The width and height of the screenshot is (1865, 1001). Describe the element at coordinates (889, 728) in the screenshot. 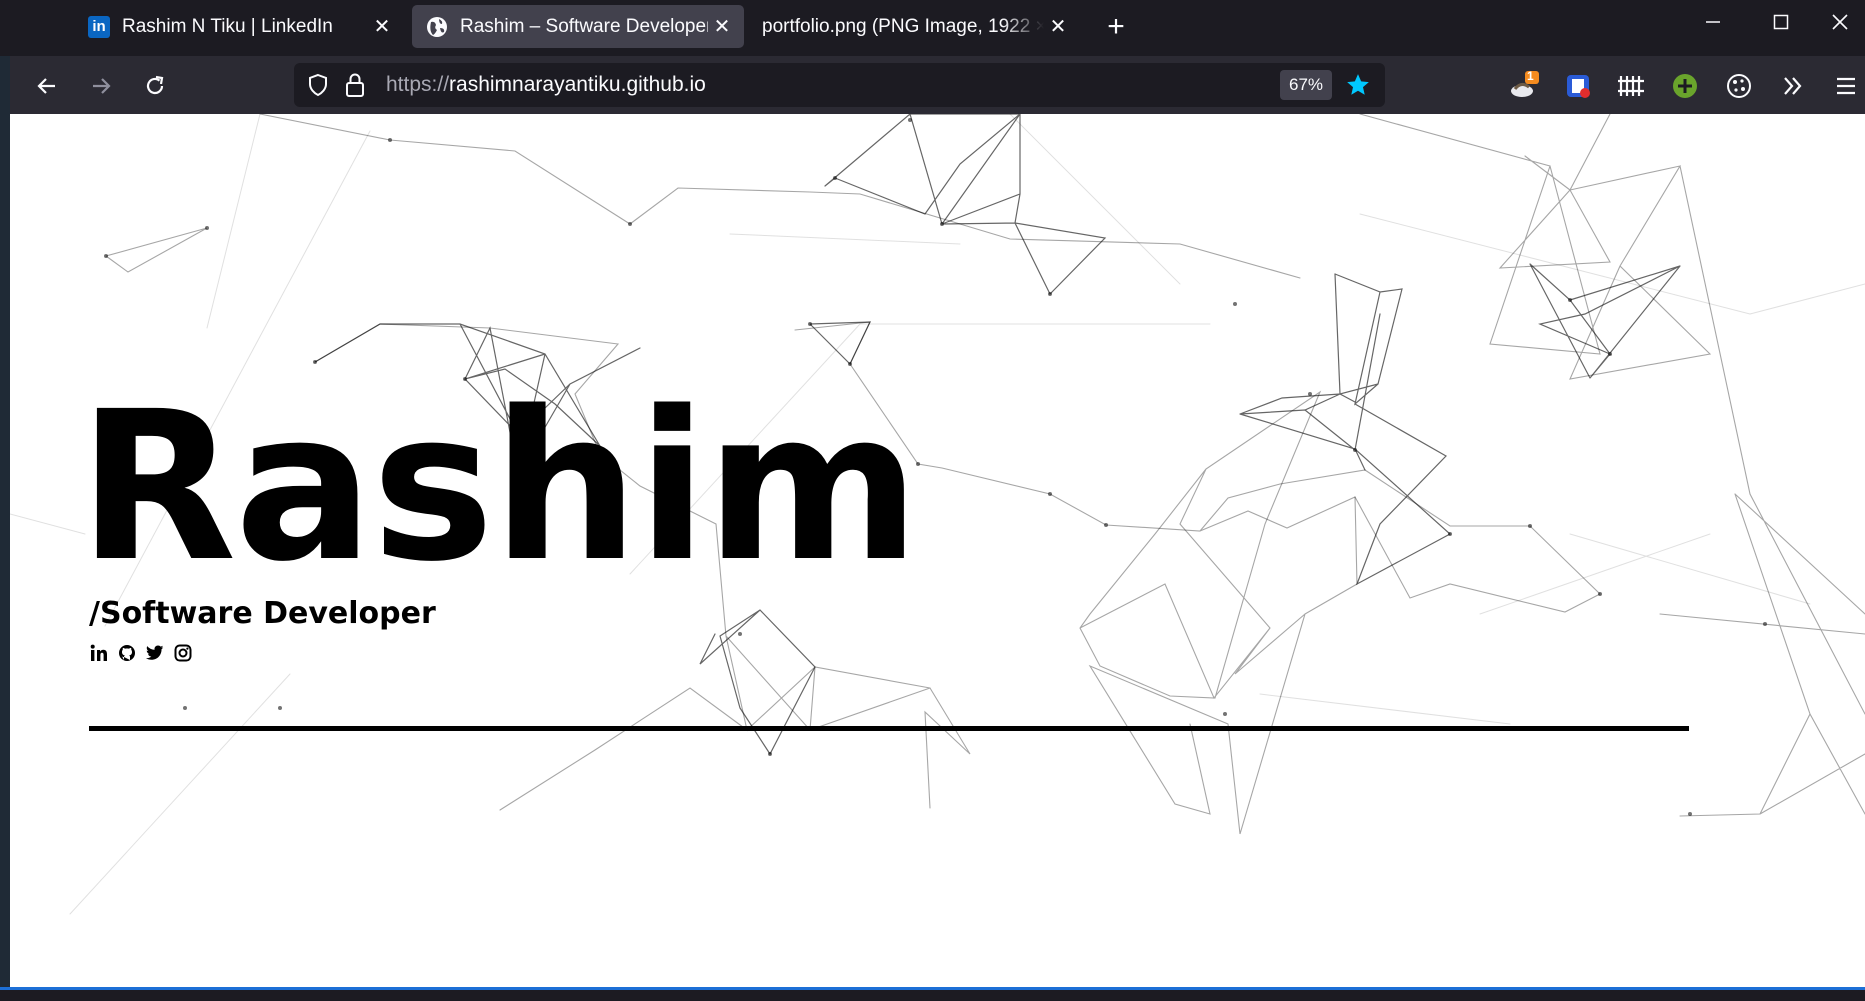

I see `hero-divider-line` at that location.